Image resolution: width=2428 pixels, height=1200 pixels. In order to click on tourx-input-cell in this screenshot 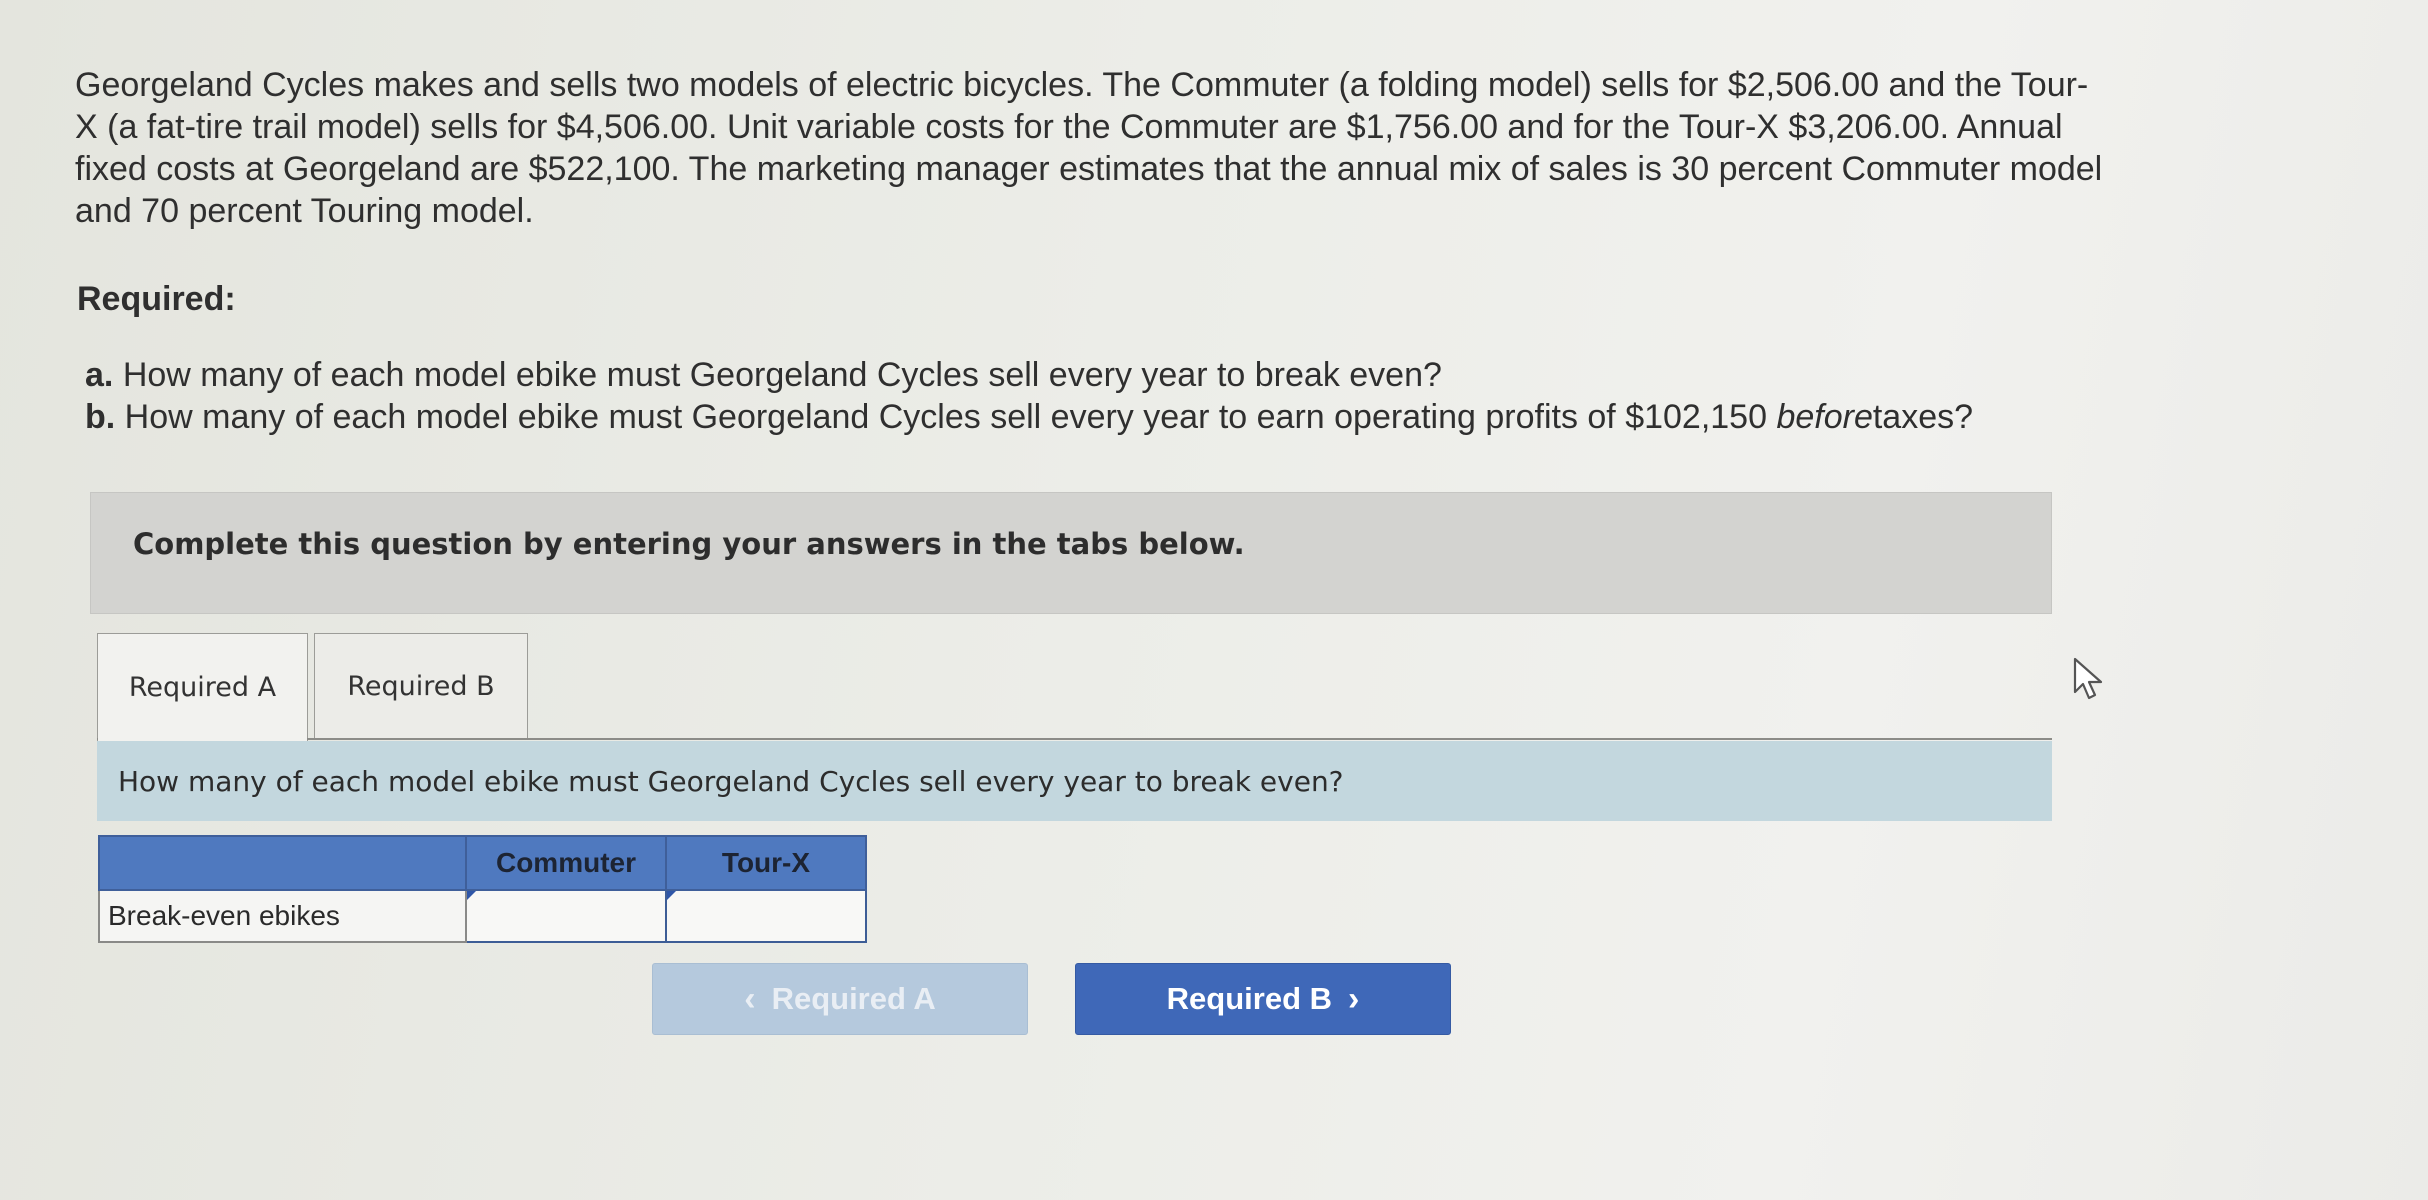, I will do `click(766, 916)`.